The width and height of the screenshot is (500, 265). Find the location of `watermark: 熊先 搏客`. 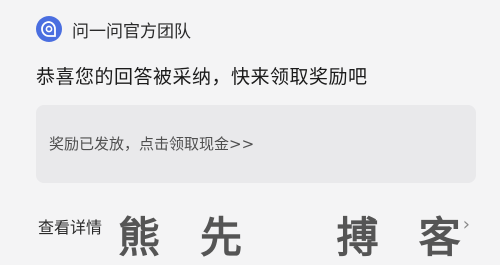

watermark: 熊先 搏客 is located at coordinates (309, 237).